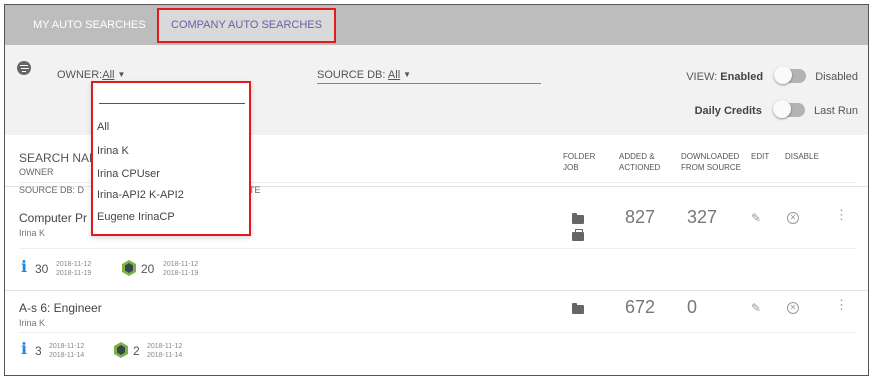 The width and height of the screenshot is (873, 380). I want to click on daily-credits-label: Daily Credits, so click(728, 111).